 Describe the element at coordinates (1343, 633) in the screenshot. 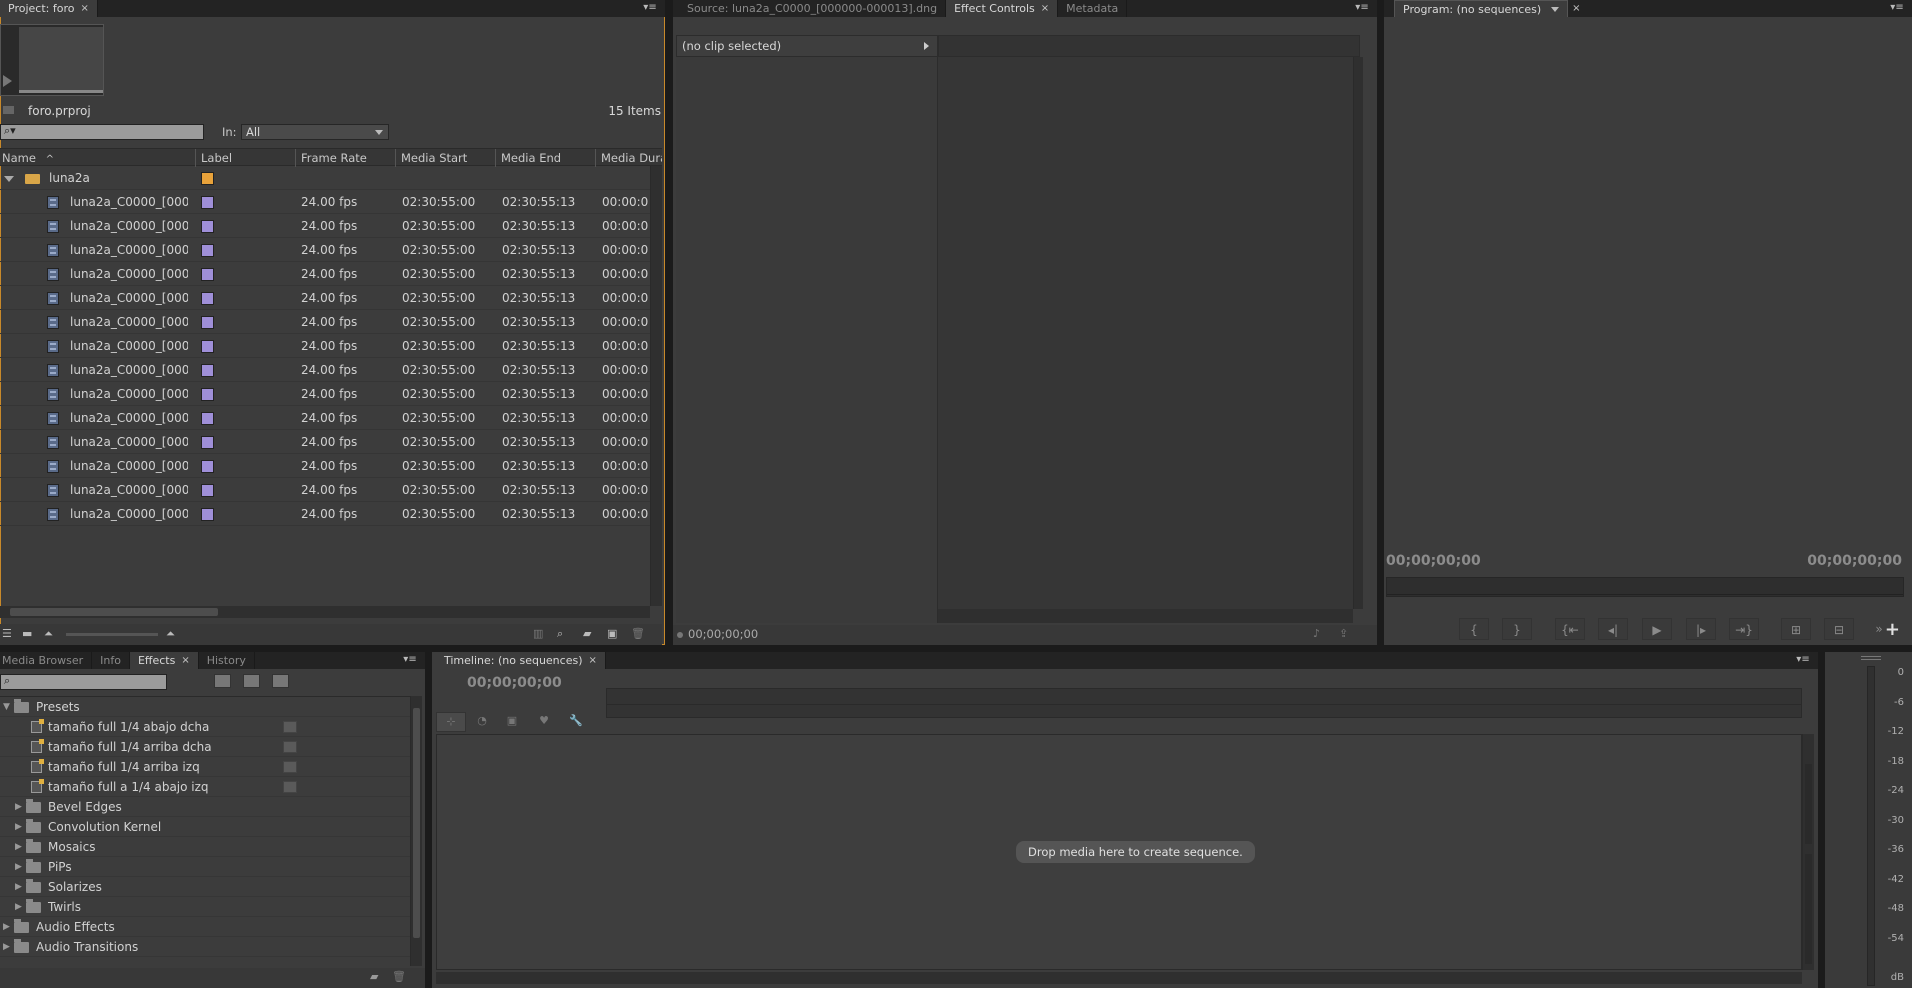

I see `export-icon: ⇪` at that location.